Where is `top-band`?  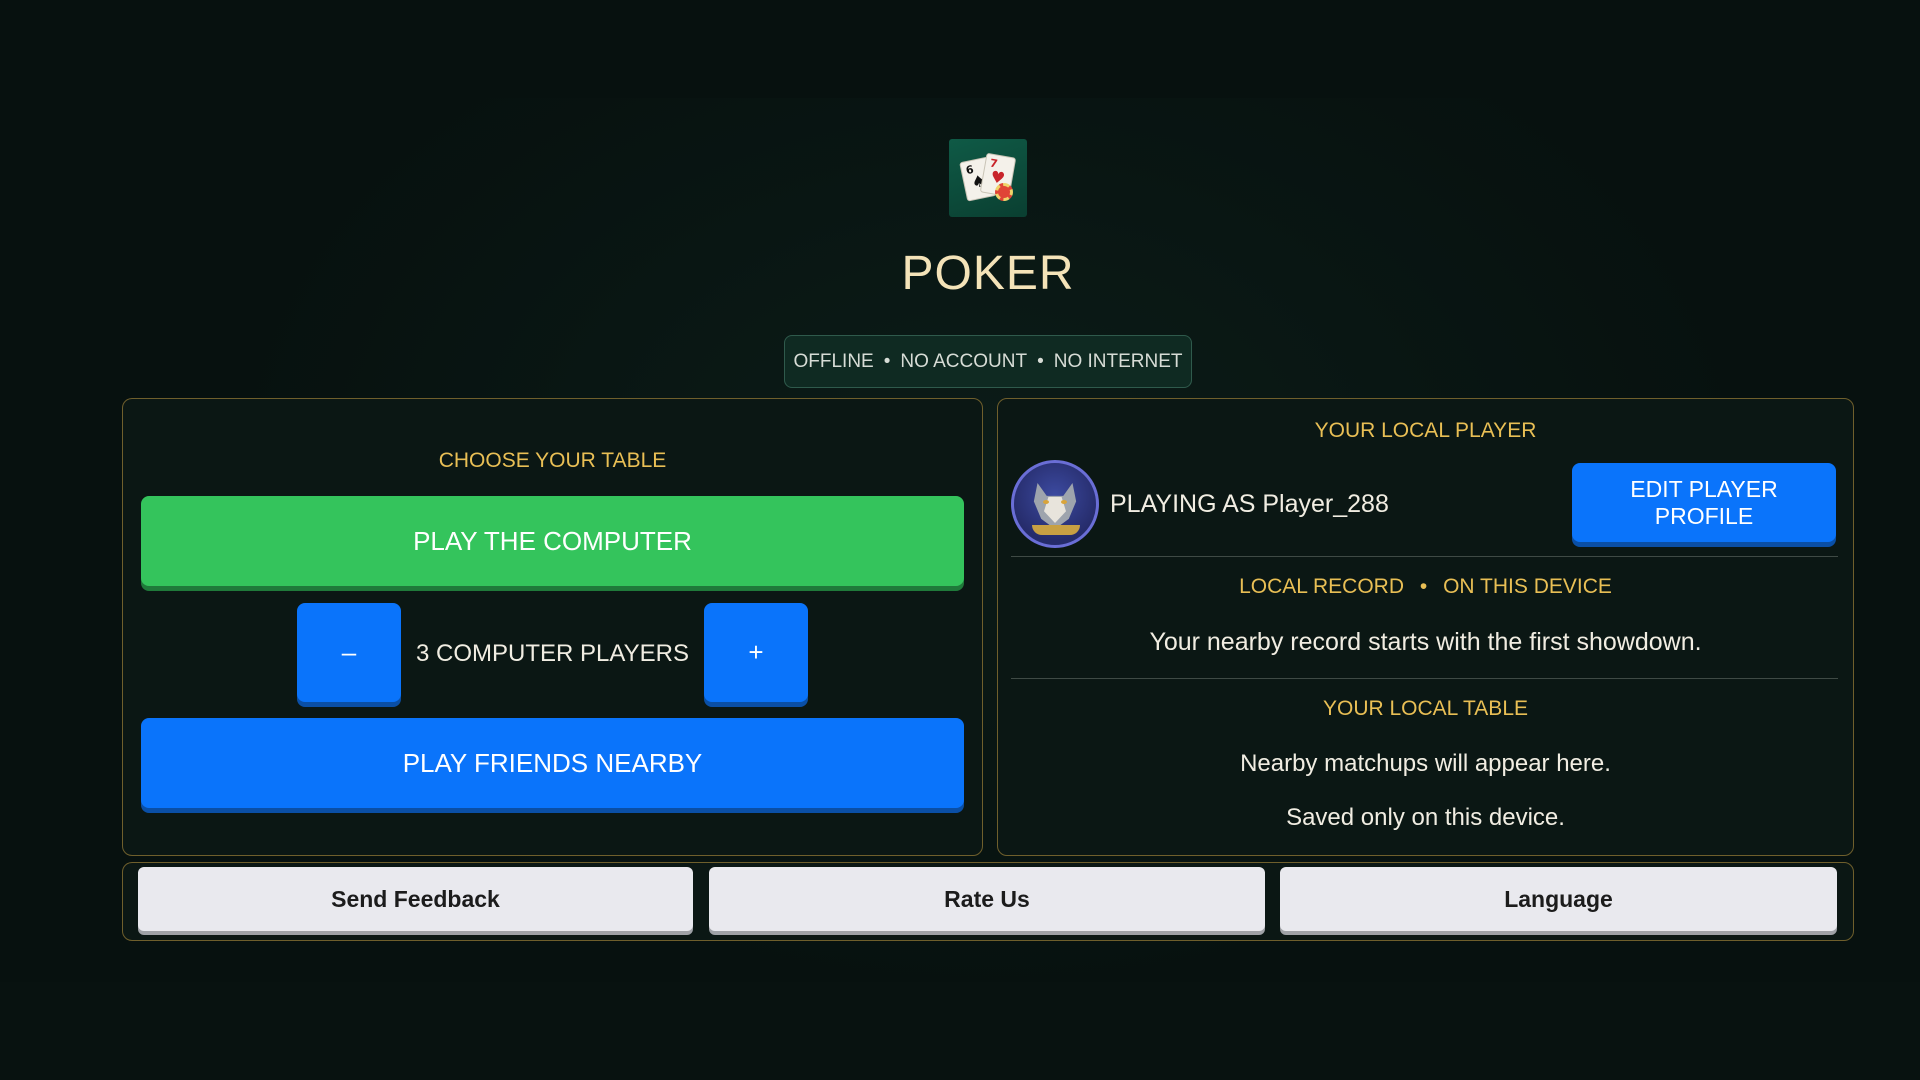
top-band is located at coordinates (960, 49).